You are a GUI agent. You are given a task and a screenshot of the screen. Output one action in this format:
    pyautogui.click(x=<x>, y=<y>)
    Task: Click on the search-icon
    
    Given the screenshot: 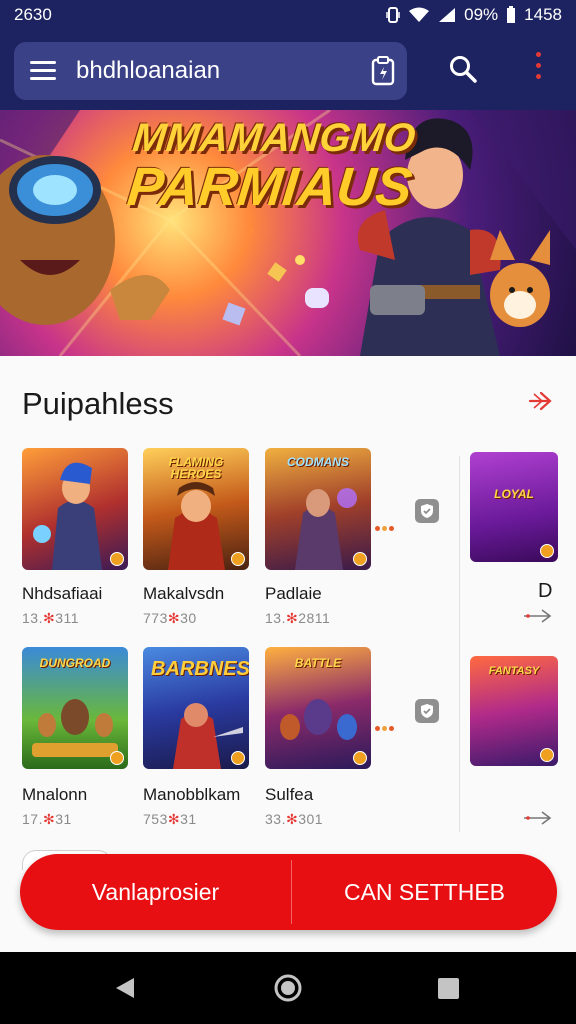 What is the action you would take?
    pyautogui.click(x=463, y=71)
    